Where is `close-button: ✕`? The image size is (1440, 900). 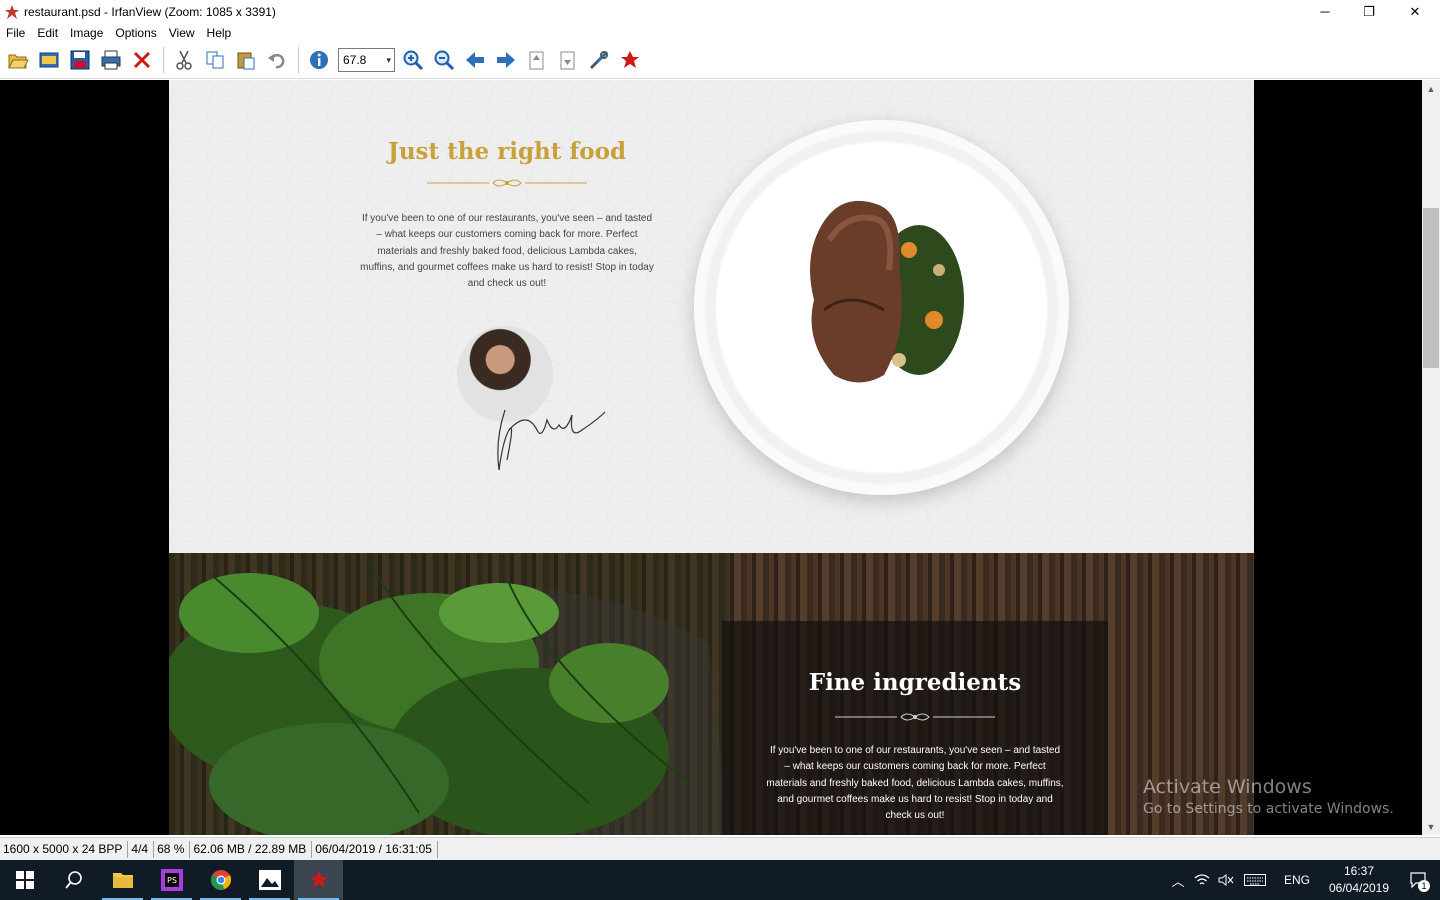
close-button: ✕ is located at coordinates (1415, 11).